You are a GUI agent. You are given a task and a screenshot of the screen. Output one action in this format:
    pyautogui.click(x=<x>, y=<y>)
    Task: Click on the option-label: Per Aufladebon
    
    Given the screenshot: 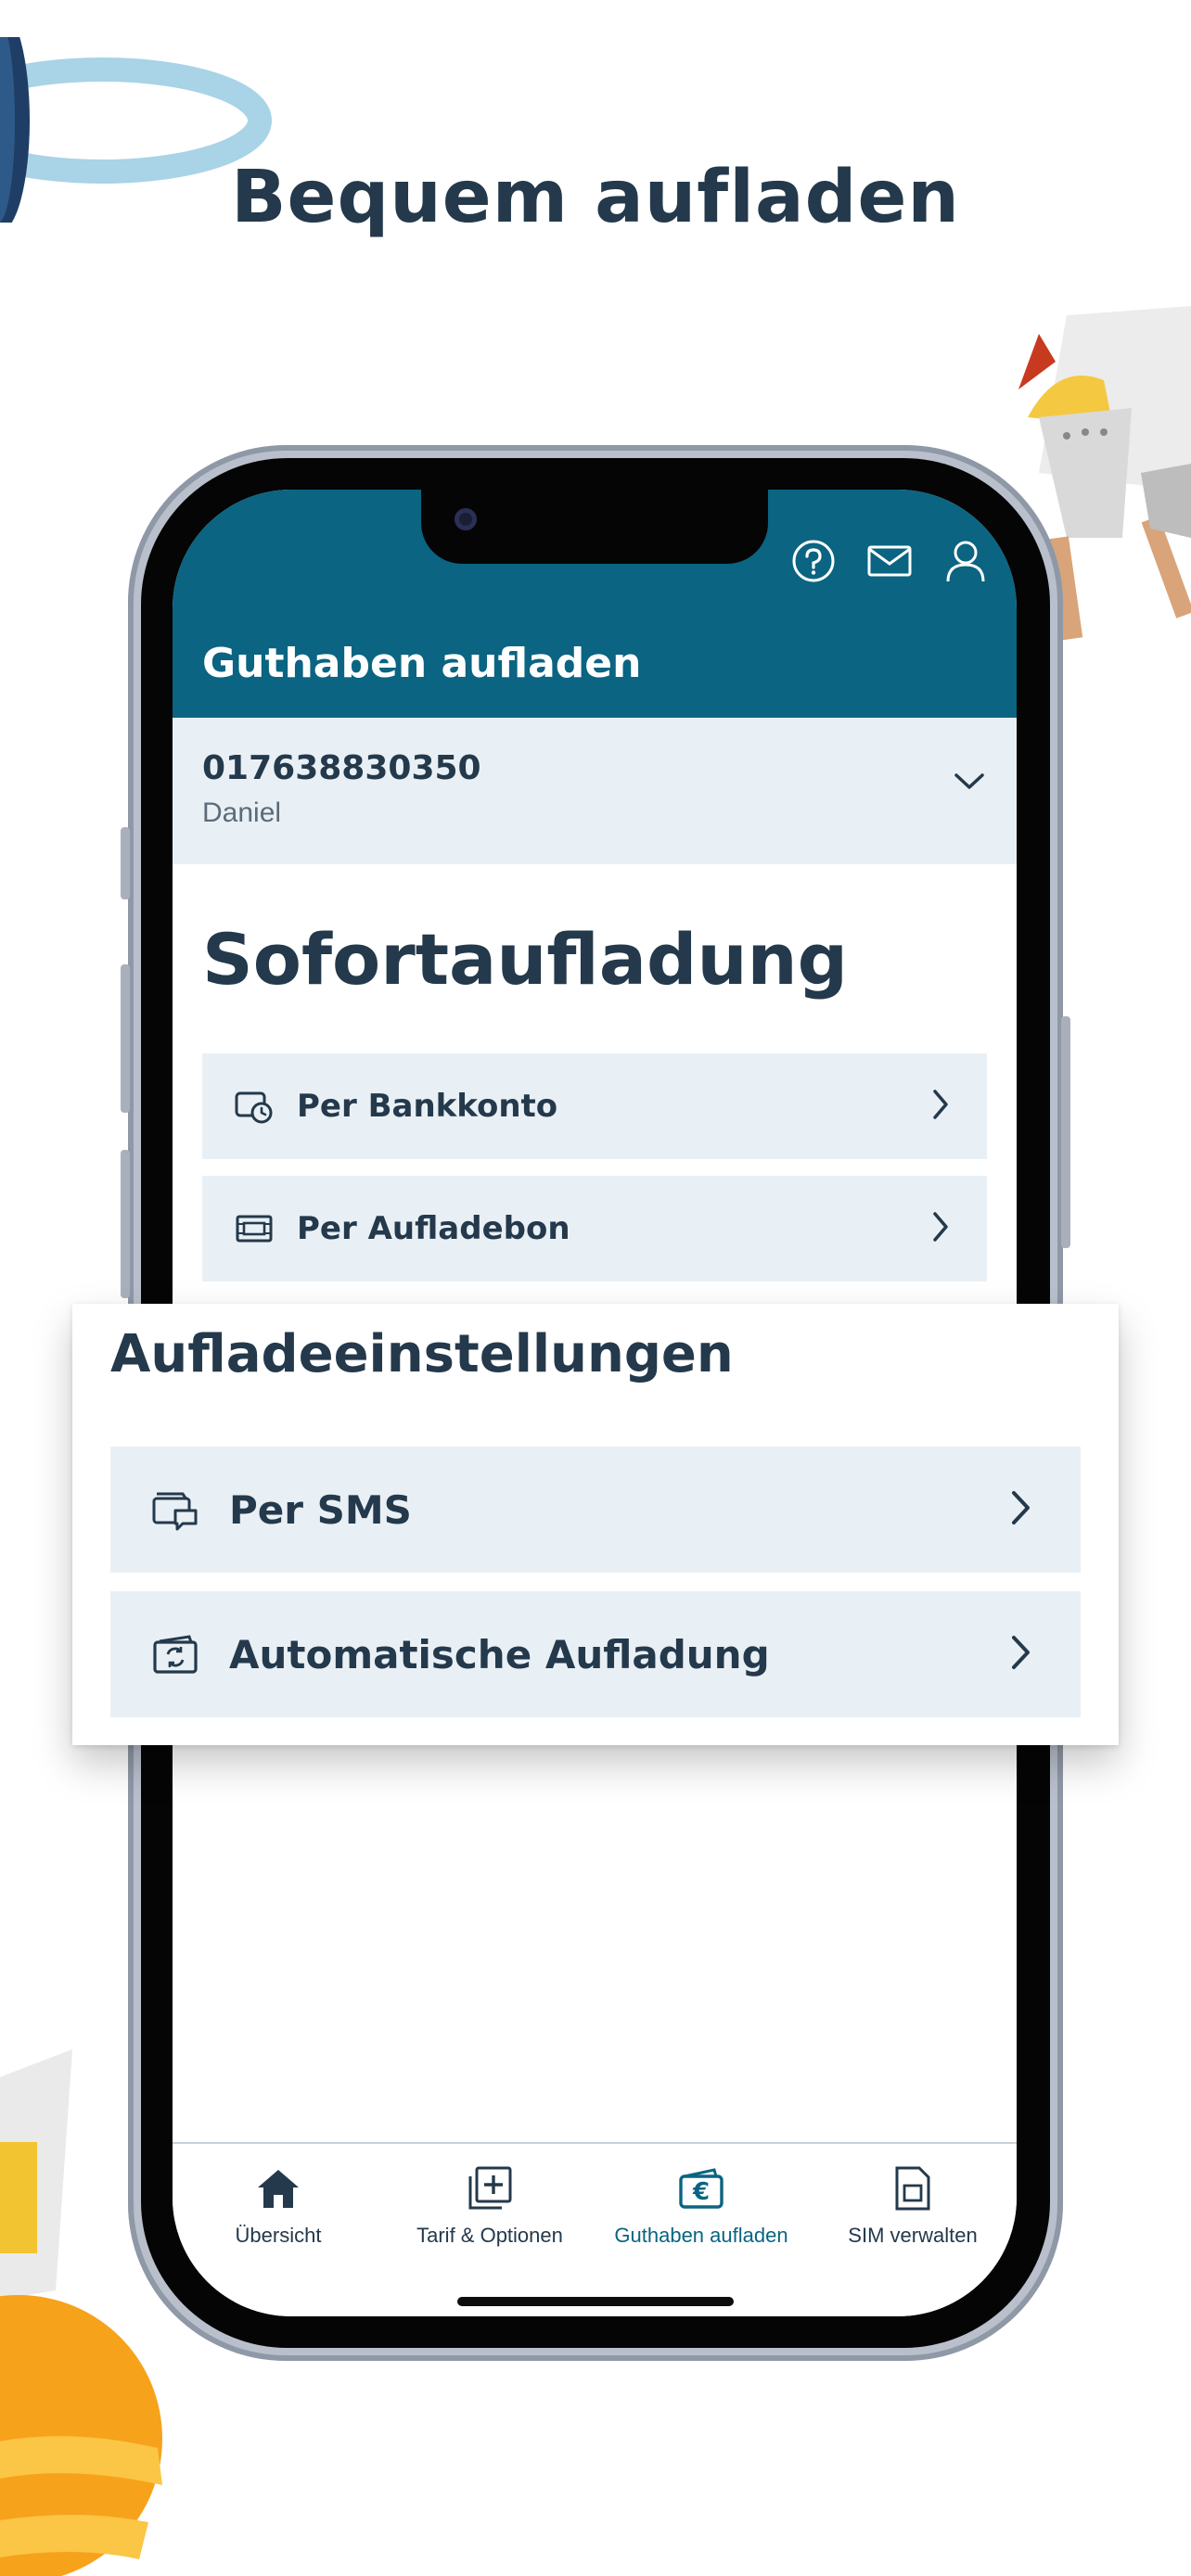 What is the action you would take?
    pyautogui.click(x=433, y=1229)
    